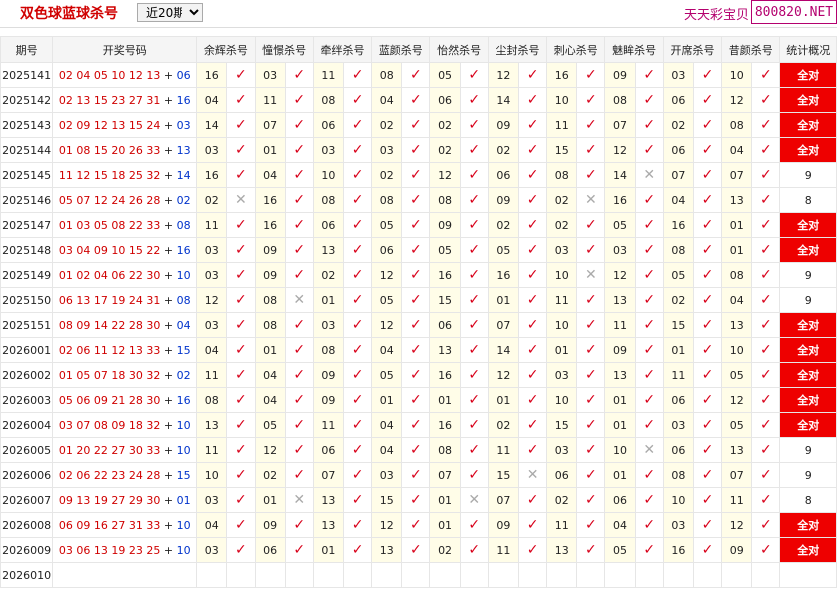 Image resolution: width=837 pixels, height=599 pixels. What do you see at coordinates (27, 500) in the screenshot?
I see `period-cell: 2026007` at bounding box center [27, 500].